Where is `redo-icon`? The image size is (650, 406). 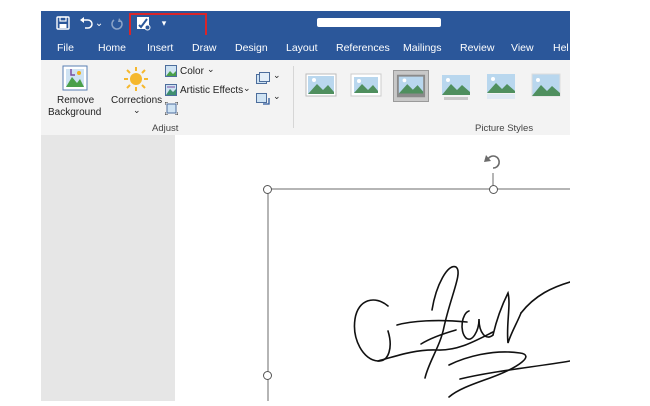 redo-icon is located at coordinates (117, 23).